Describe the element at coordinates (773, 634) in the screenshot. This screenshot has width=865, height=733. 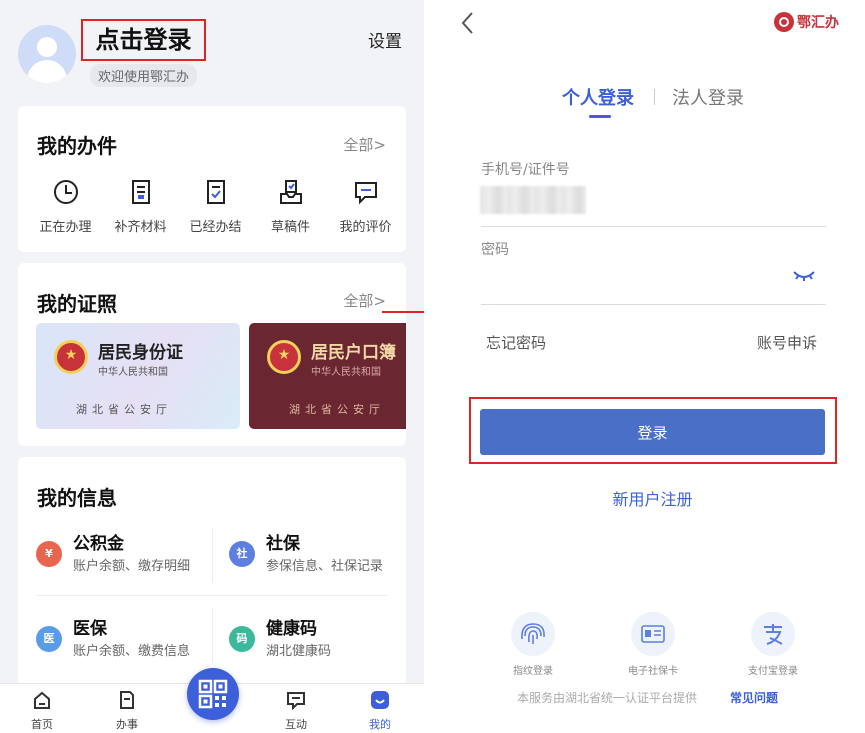
I see `alipay-icon` at that location.